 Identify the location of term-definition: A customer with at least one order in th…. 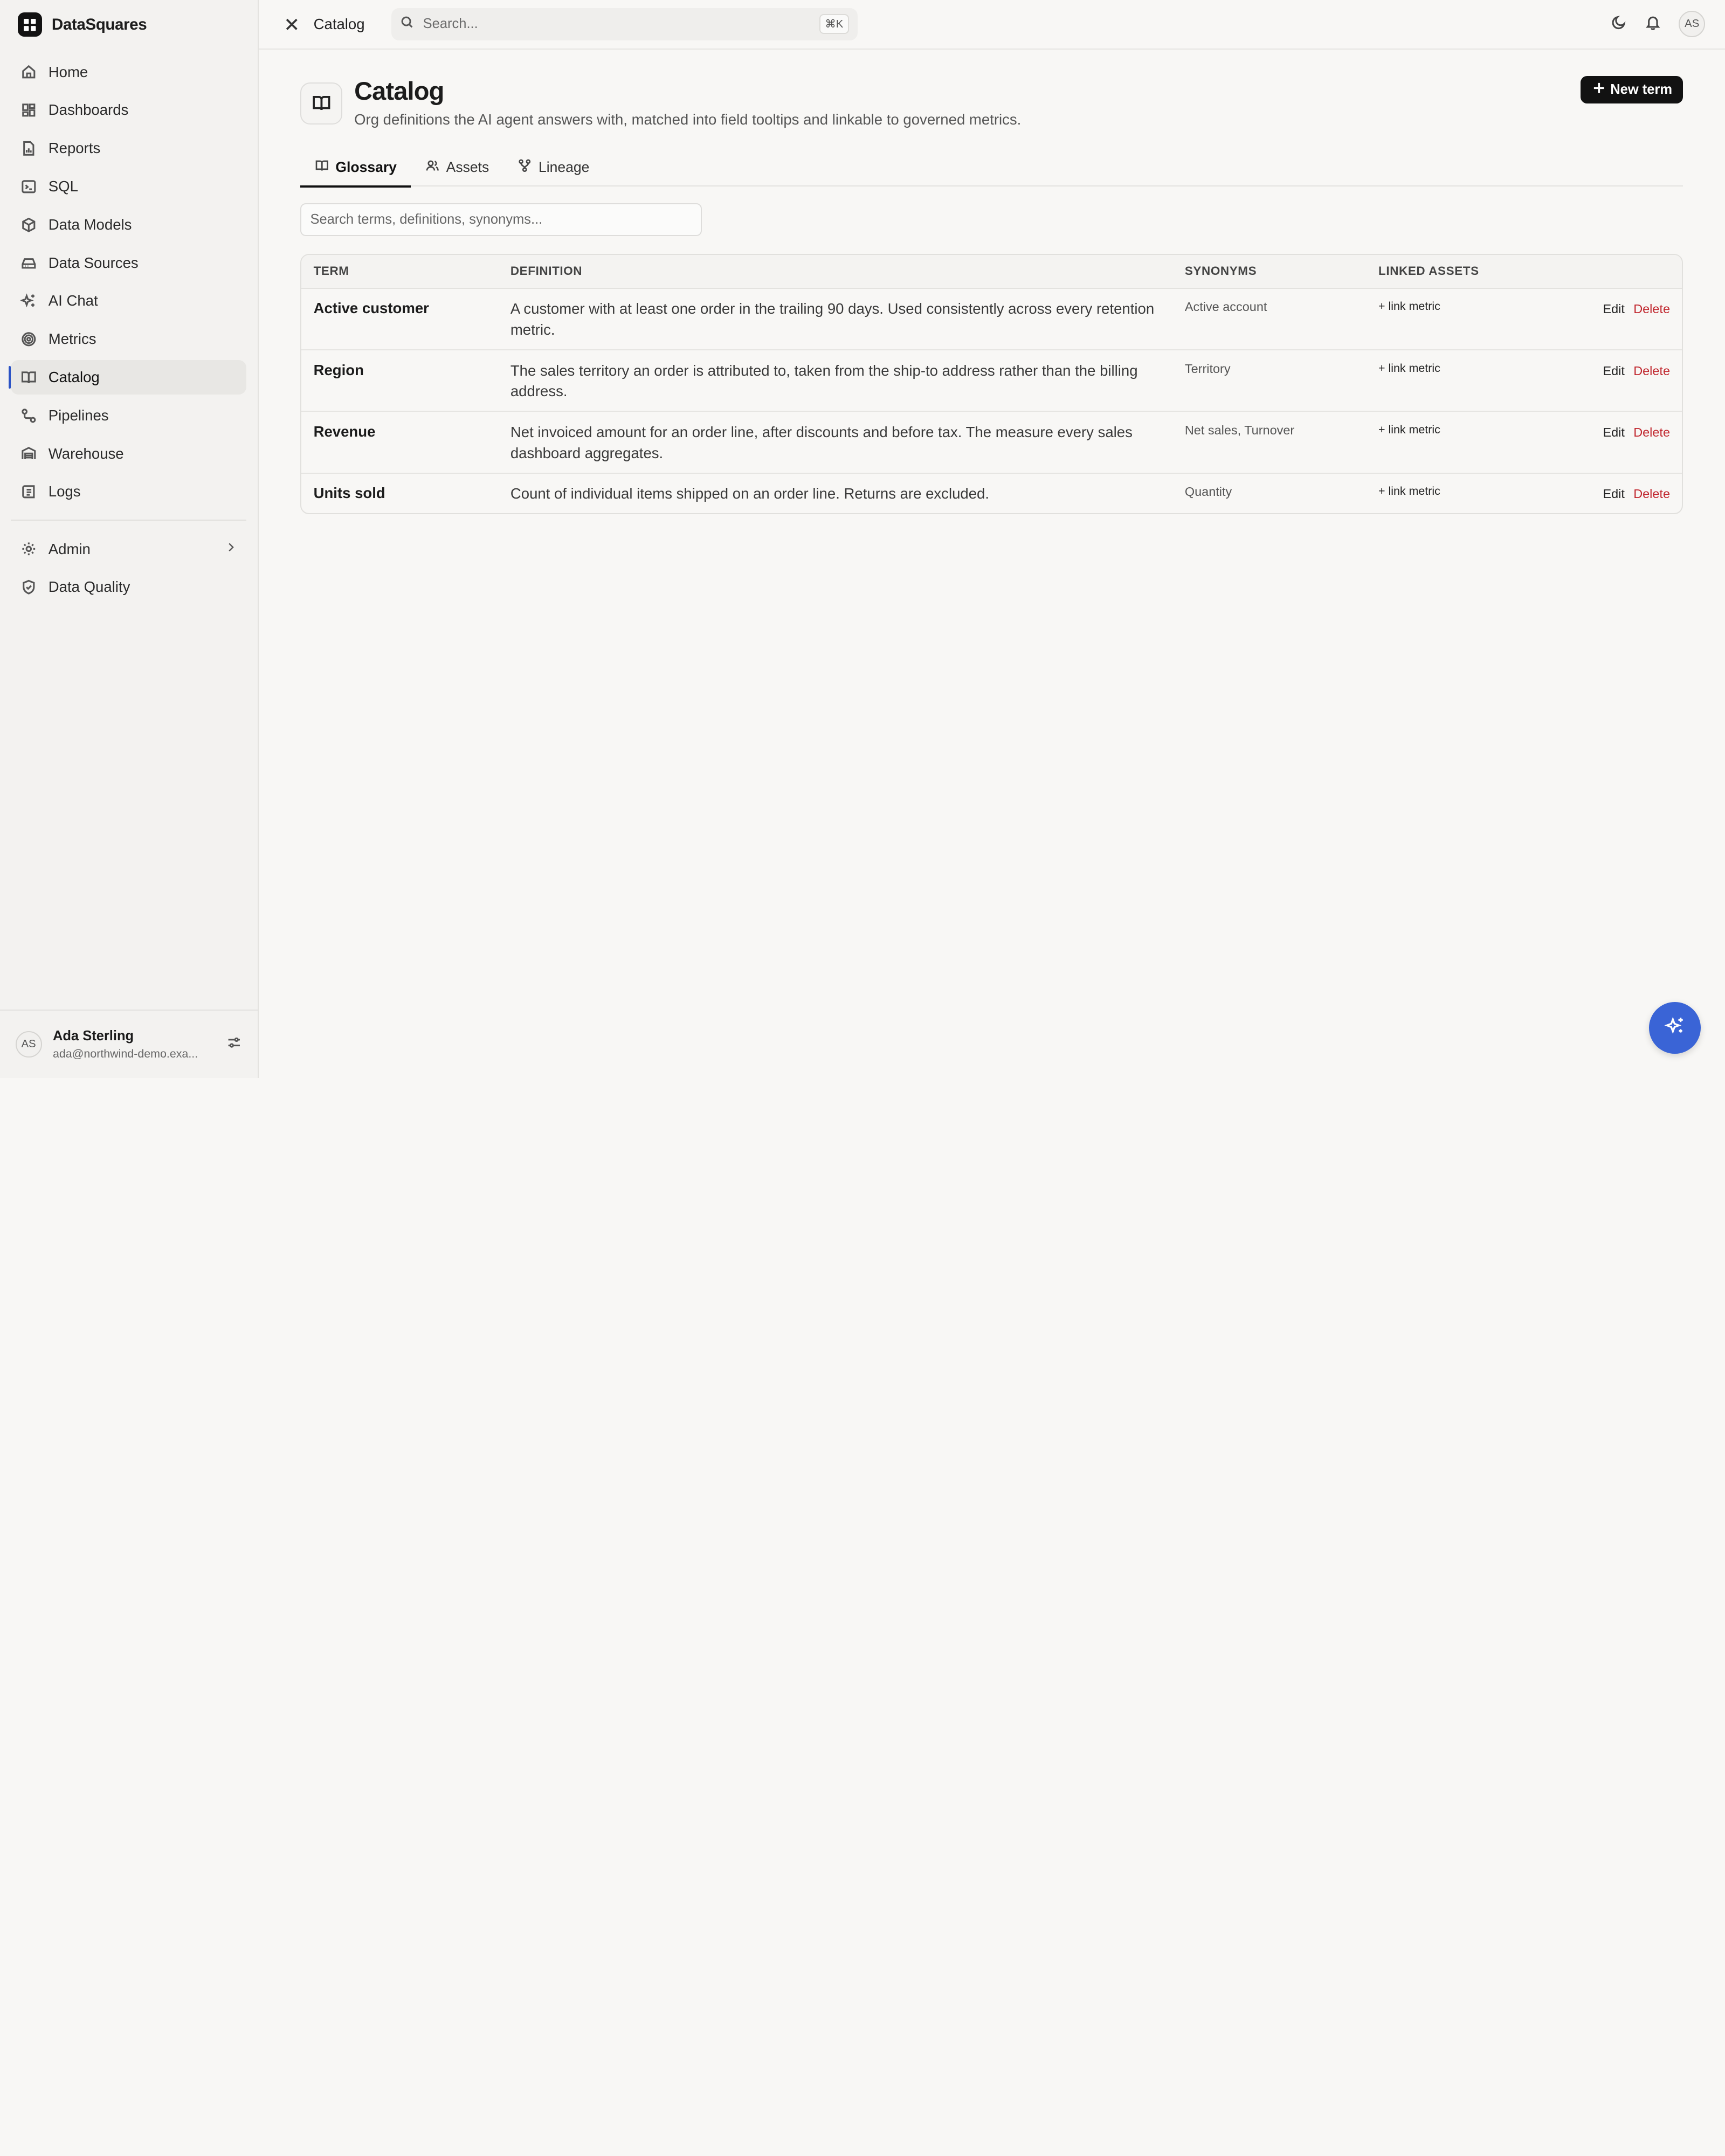
(832, 319).